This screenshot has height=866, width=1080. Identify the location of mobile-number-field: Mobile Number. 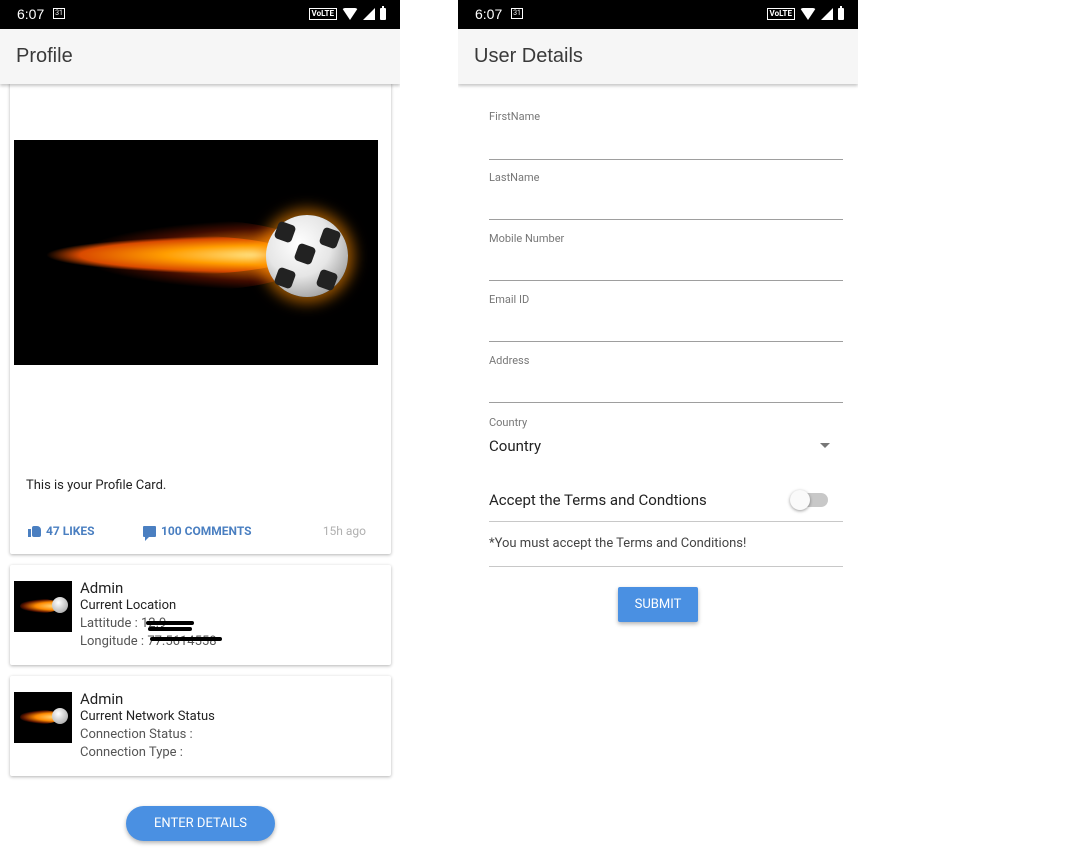
(666, 256).